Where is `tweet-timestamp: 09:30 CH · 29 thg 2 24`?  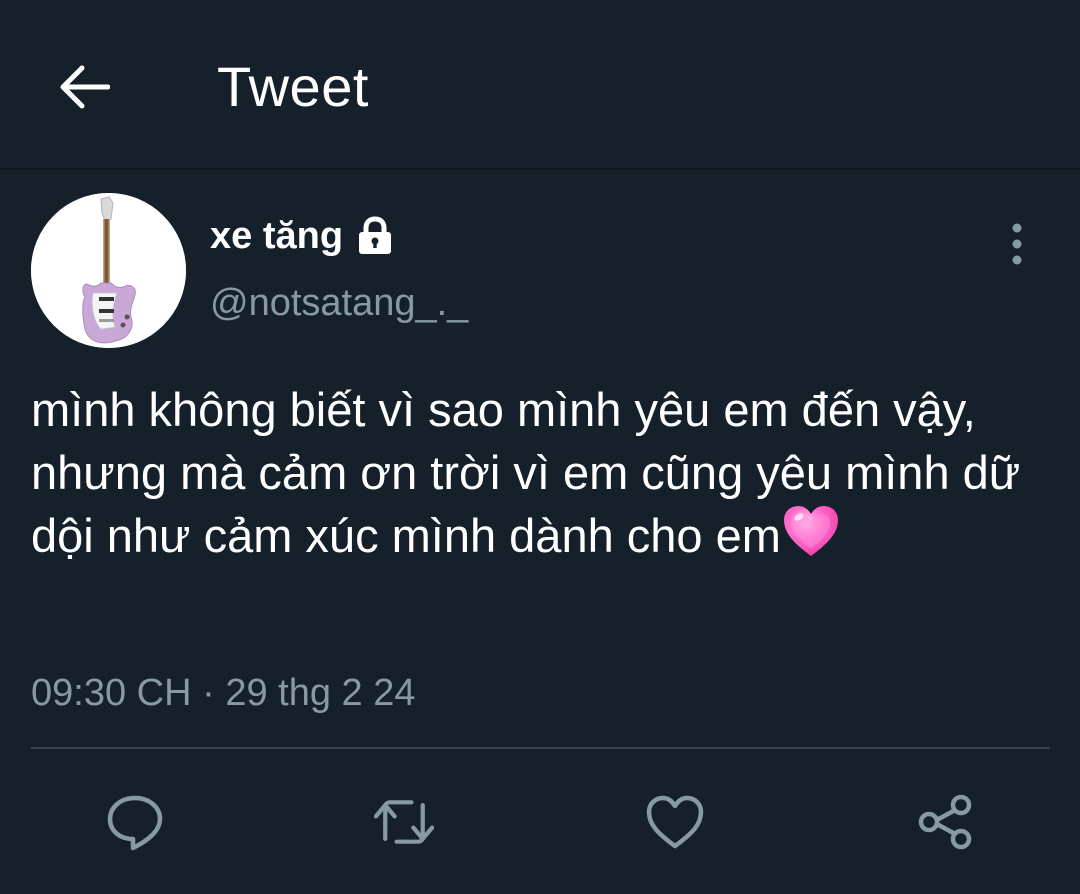 tweet-timestamp: 09:30 CH · 29 thg 2 24 is located at coordinates (223, 693).